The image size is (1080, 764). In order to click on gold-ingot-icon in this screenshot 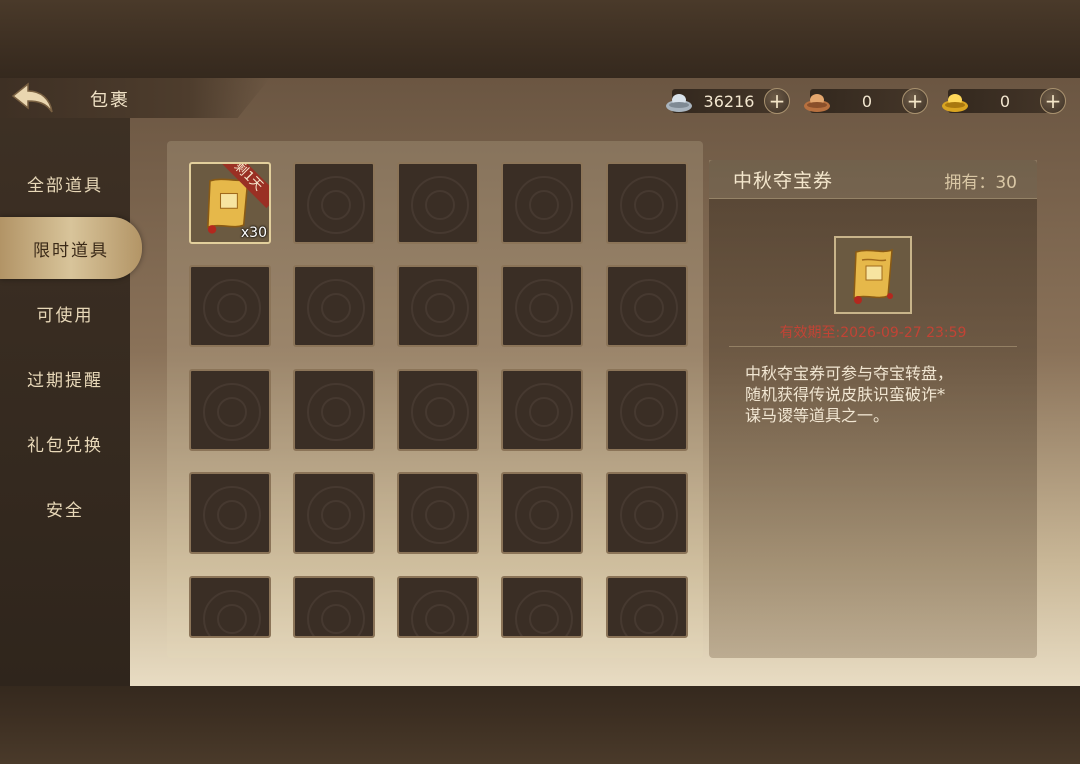, I will do `click(955, 103)`.